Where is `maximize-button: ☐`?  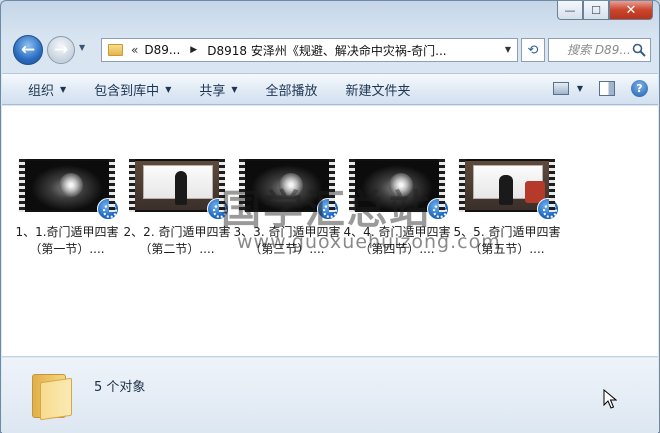
maximize-button: ☐ is located at coordinates (596, 10).